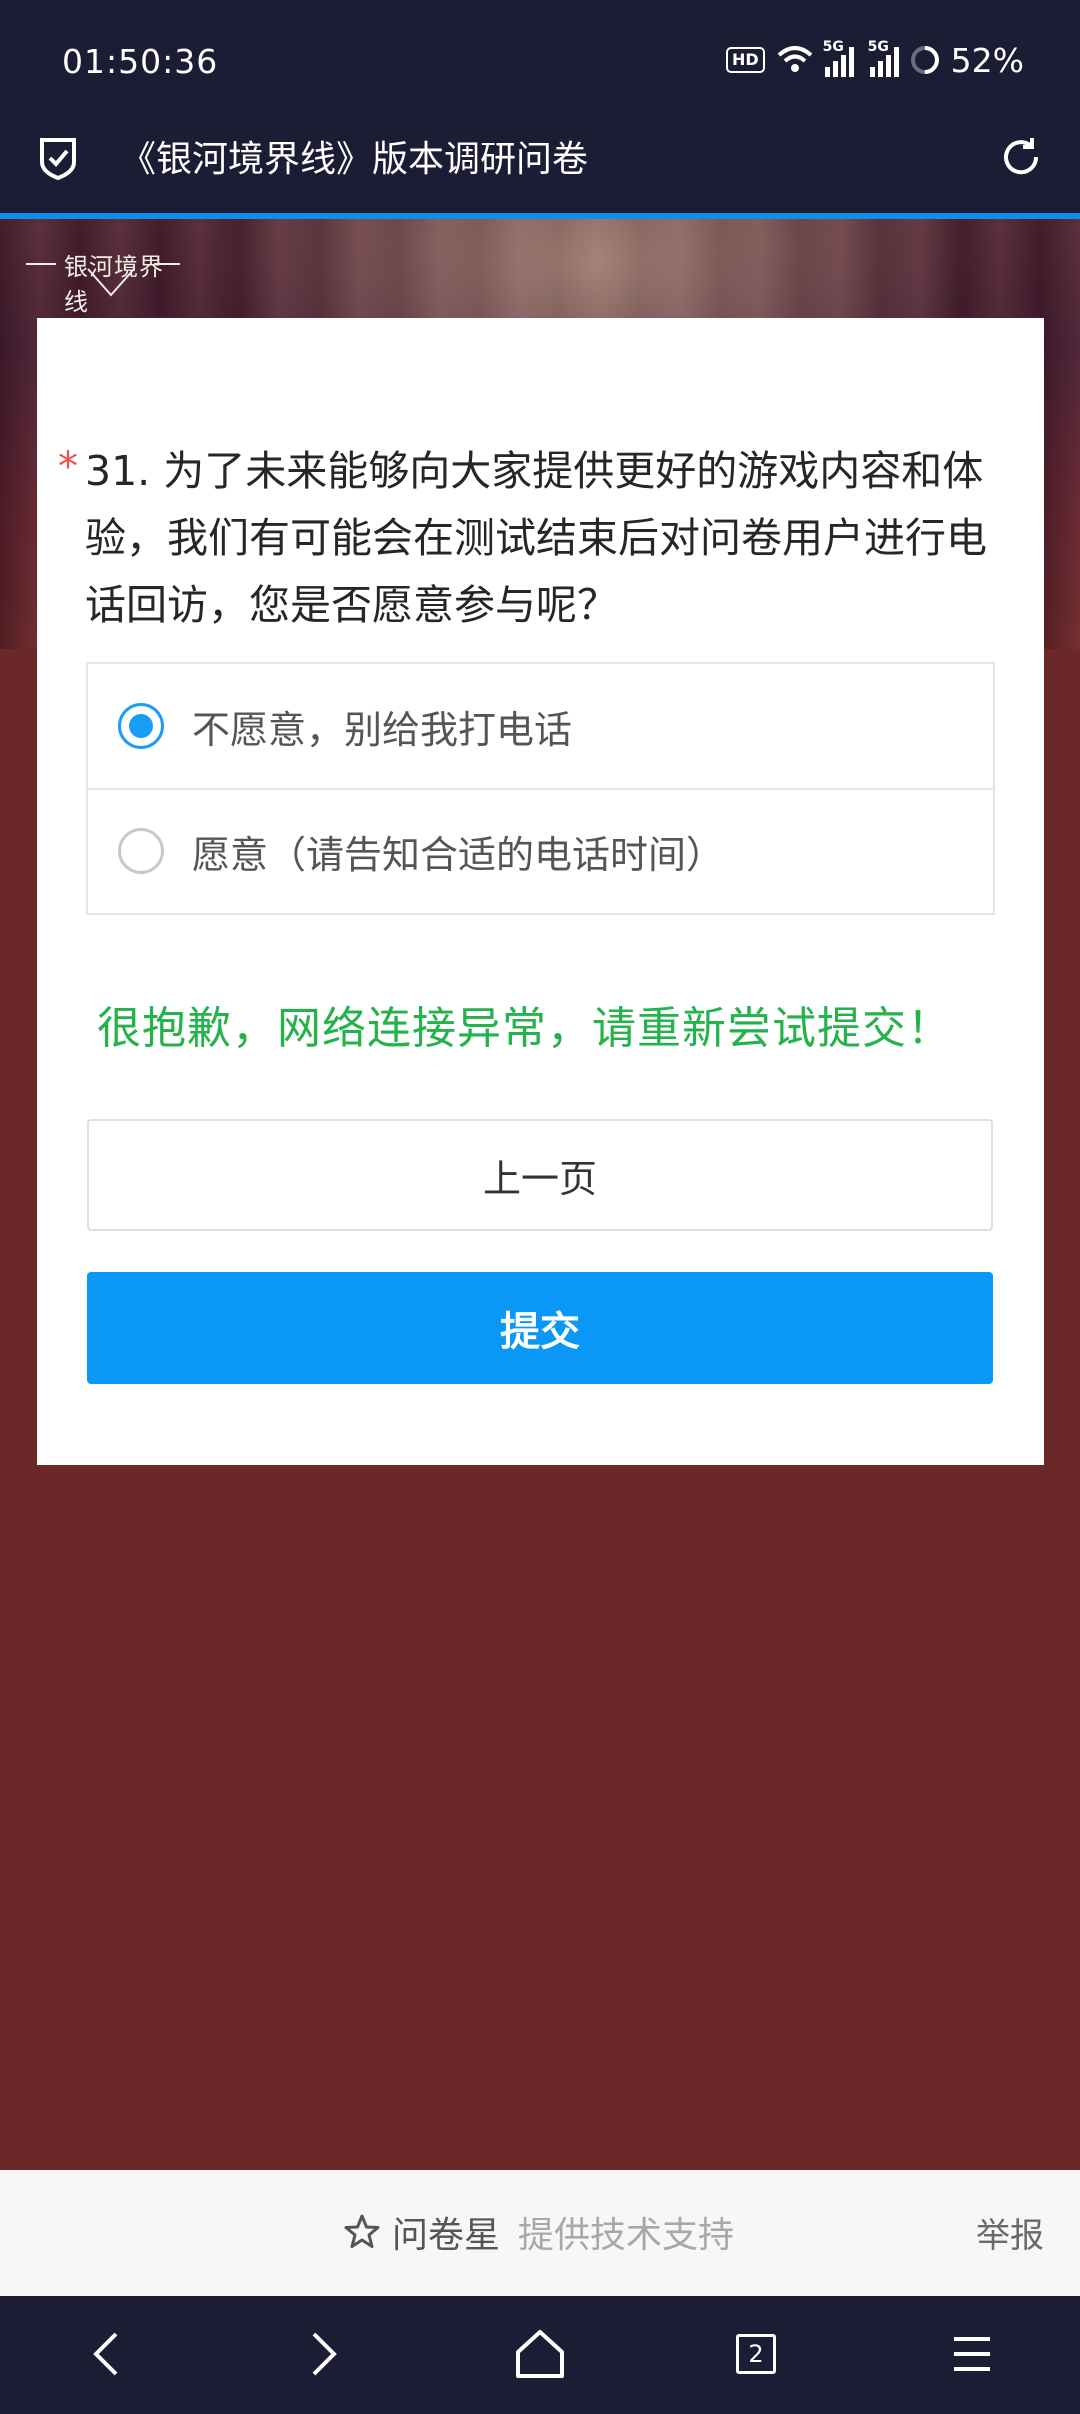 The image size is (1080, 2414). What do you see at coordinates (140, 61) in the screenshot?
I see `status-time: 01:50:36` at bounding box center [140, 61].